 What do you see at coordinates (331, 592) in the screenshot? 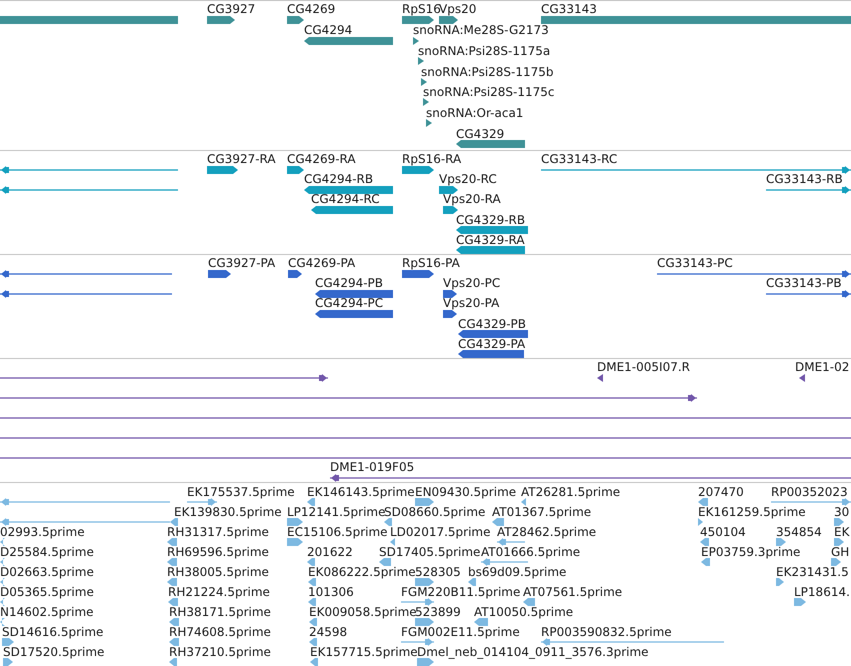
I see `feature-label: 101306` at bounding box center [331, 592].